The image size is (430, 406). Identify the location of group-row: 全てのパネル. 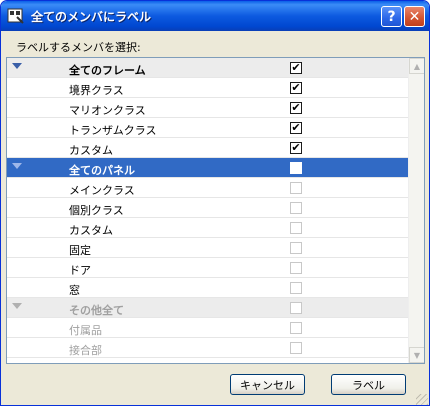
(207, 168).